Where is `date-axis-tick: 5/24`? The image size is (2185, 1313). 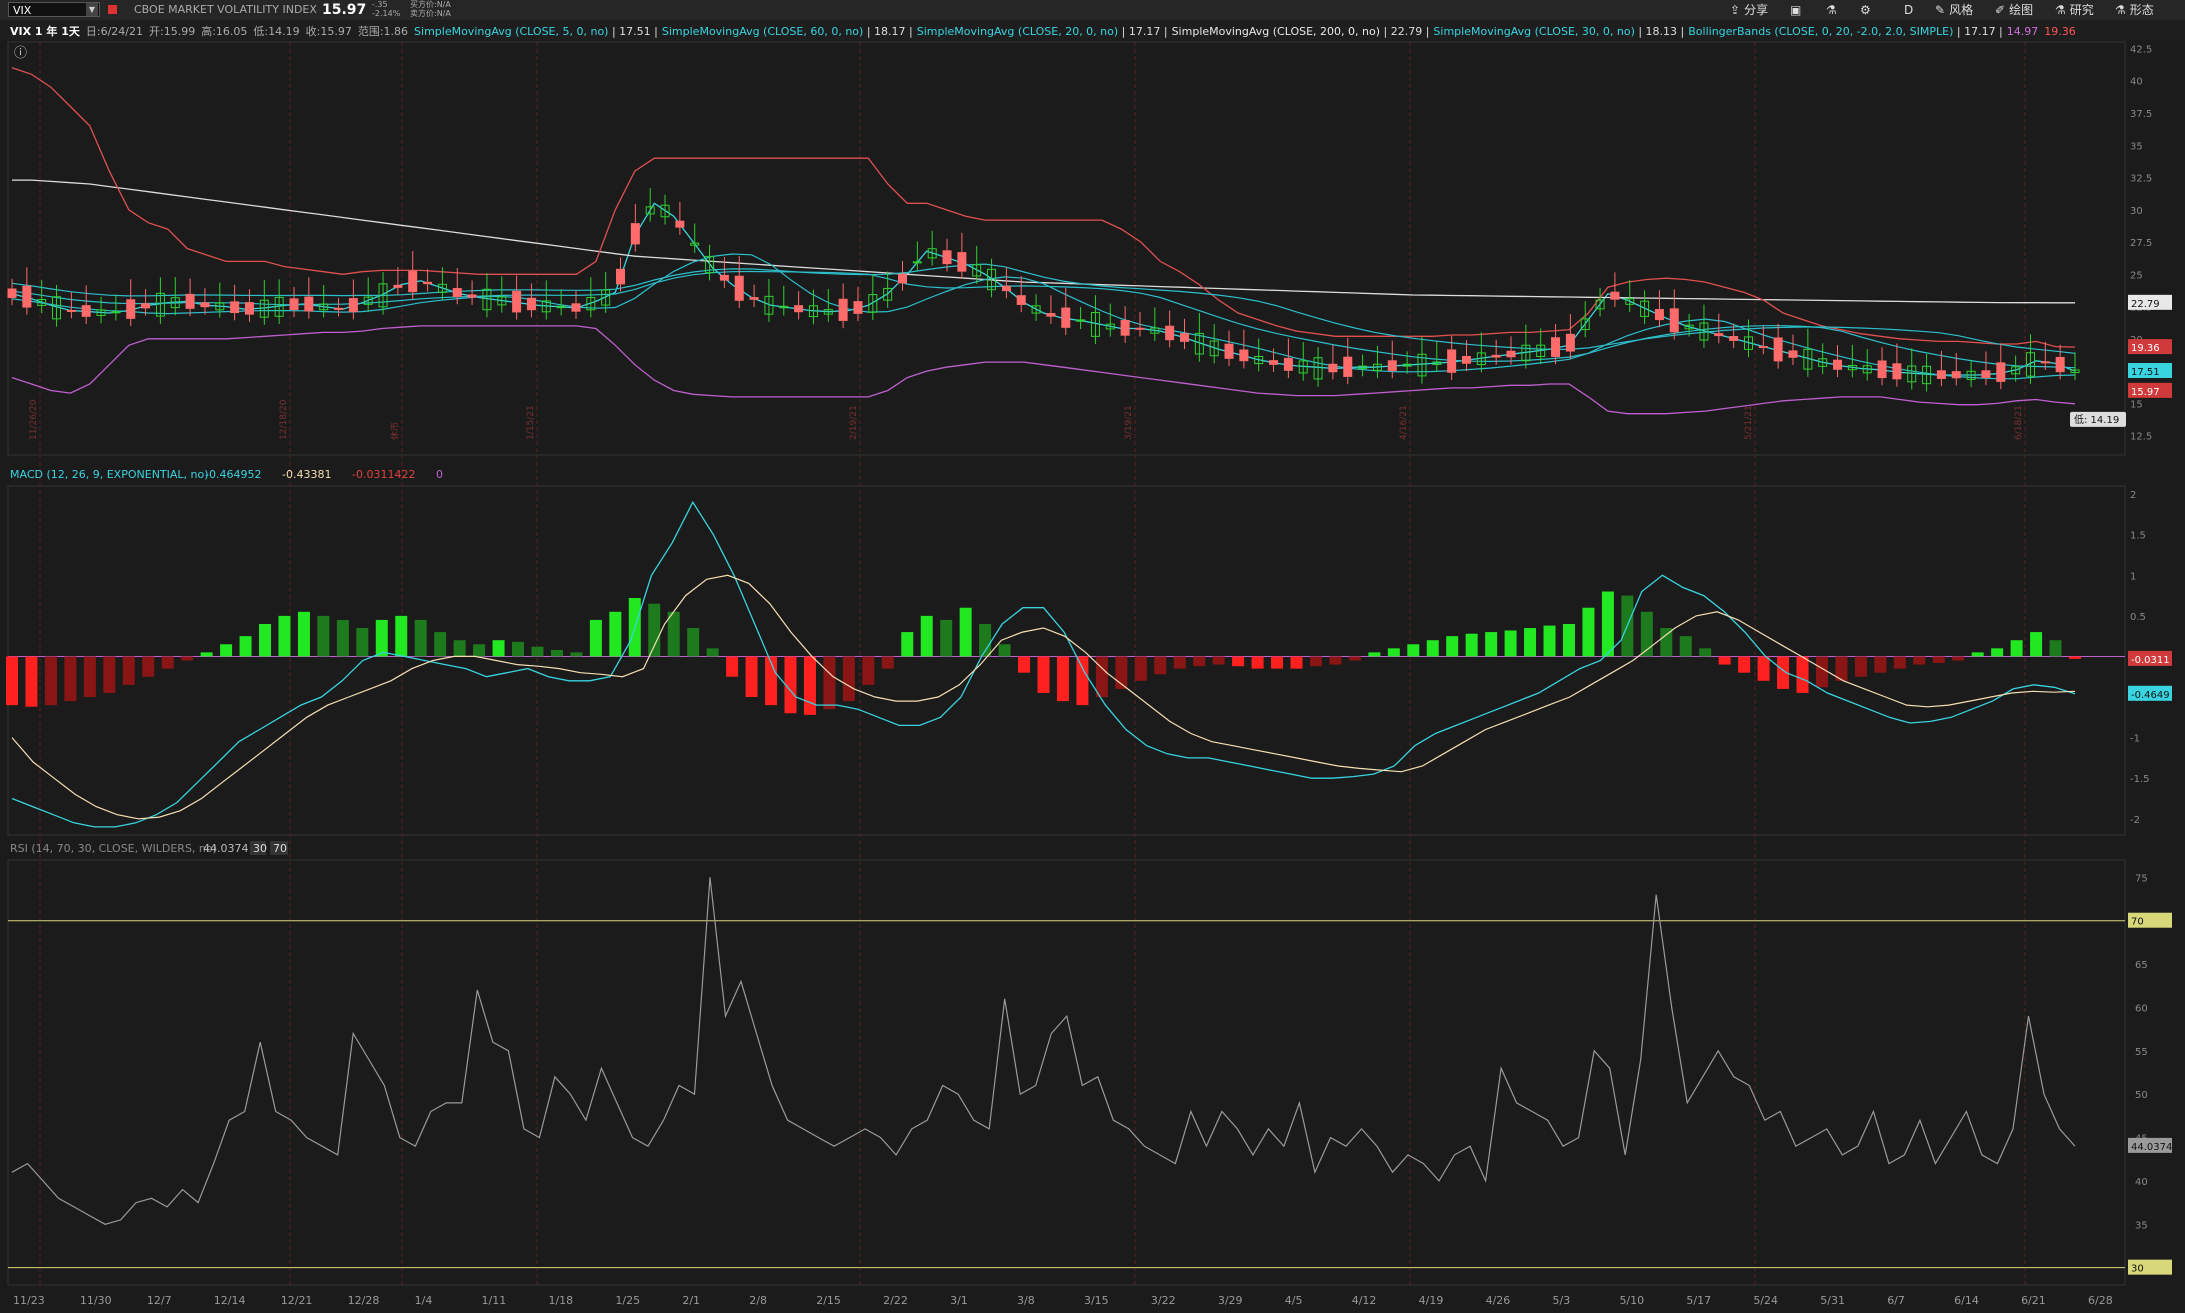 date-axis-tick: 5/24 is located at coordinates (1765, 1300).